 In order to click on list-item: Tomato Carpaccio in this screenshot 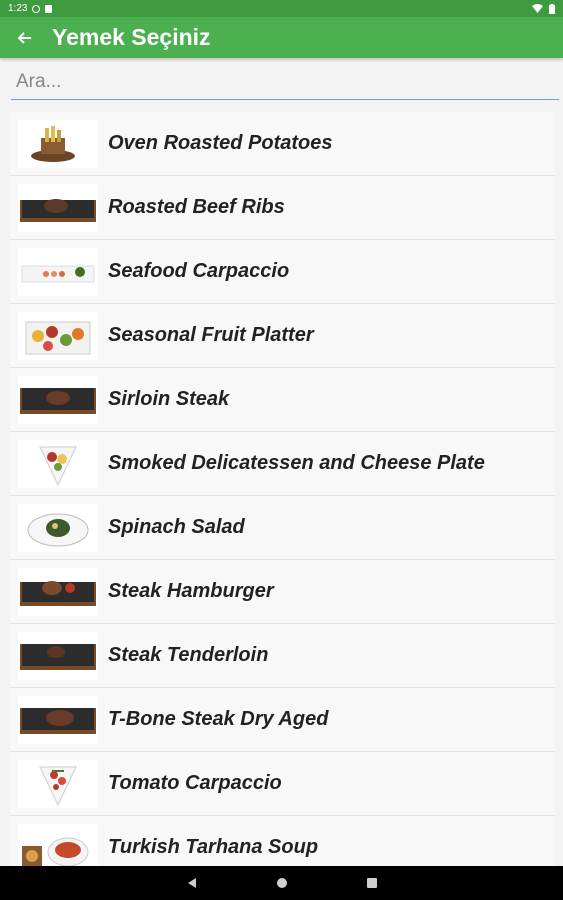, I will do `click(282, 784)`.